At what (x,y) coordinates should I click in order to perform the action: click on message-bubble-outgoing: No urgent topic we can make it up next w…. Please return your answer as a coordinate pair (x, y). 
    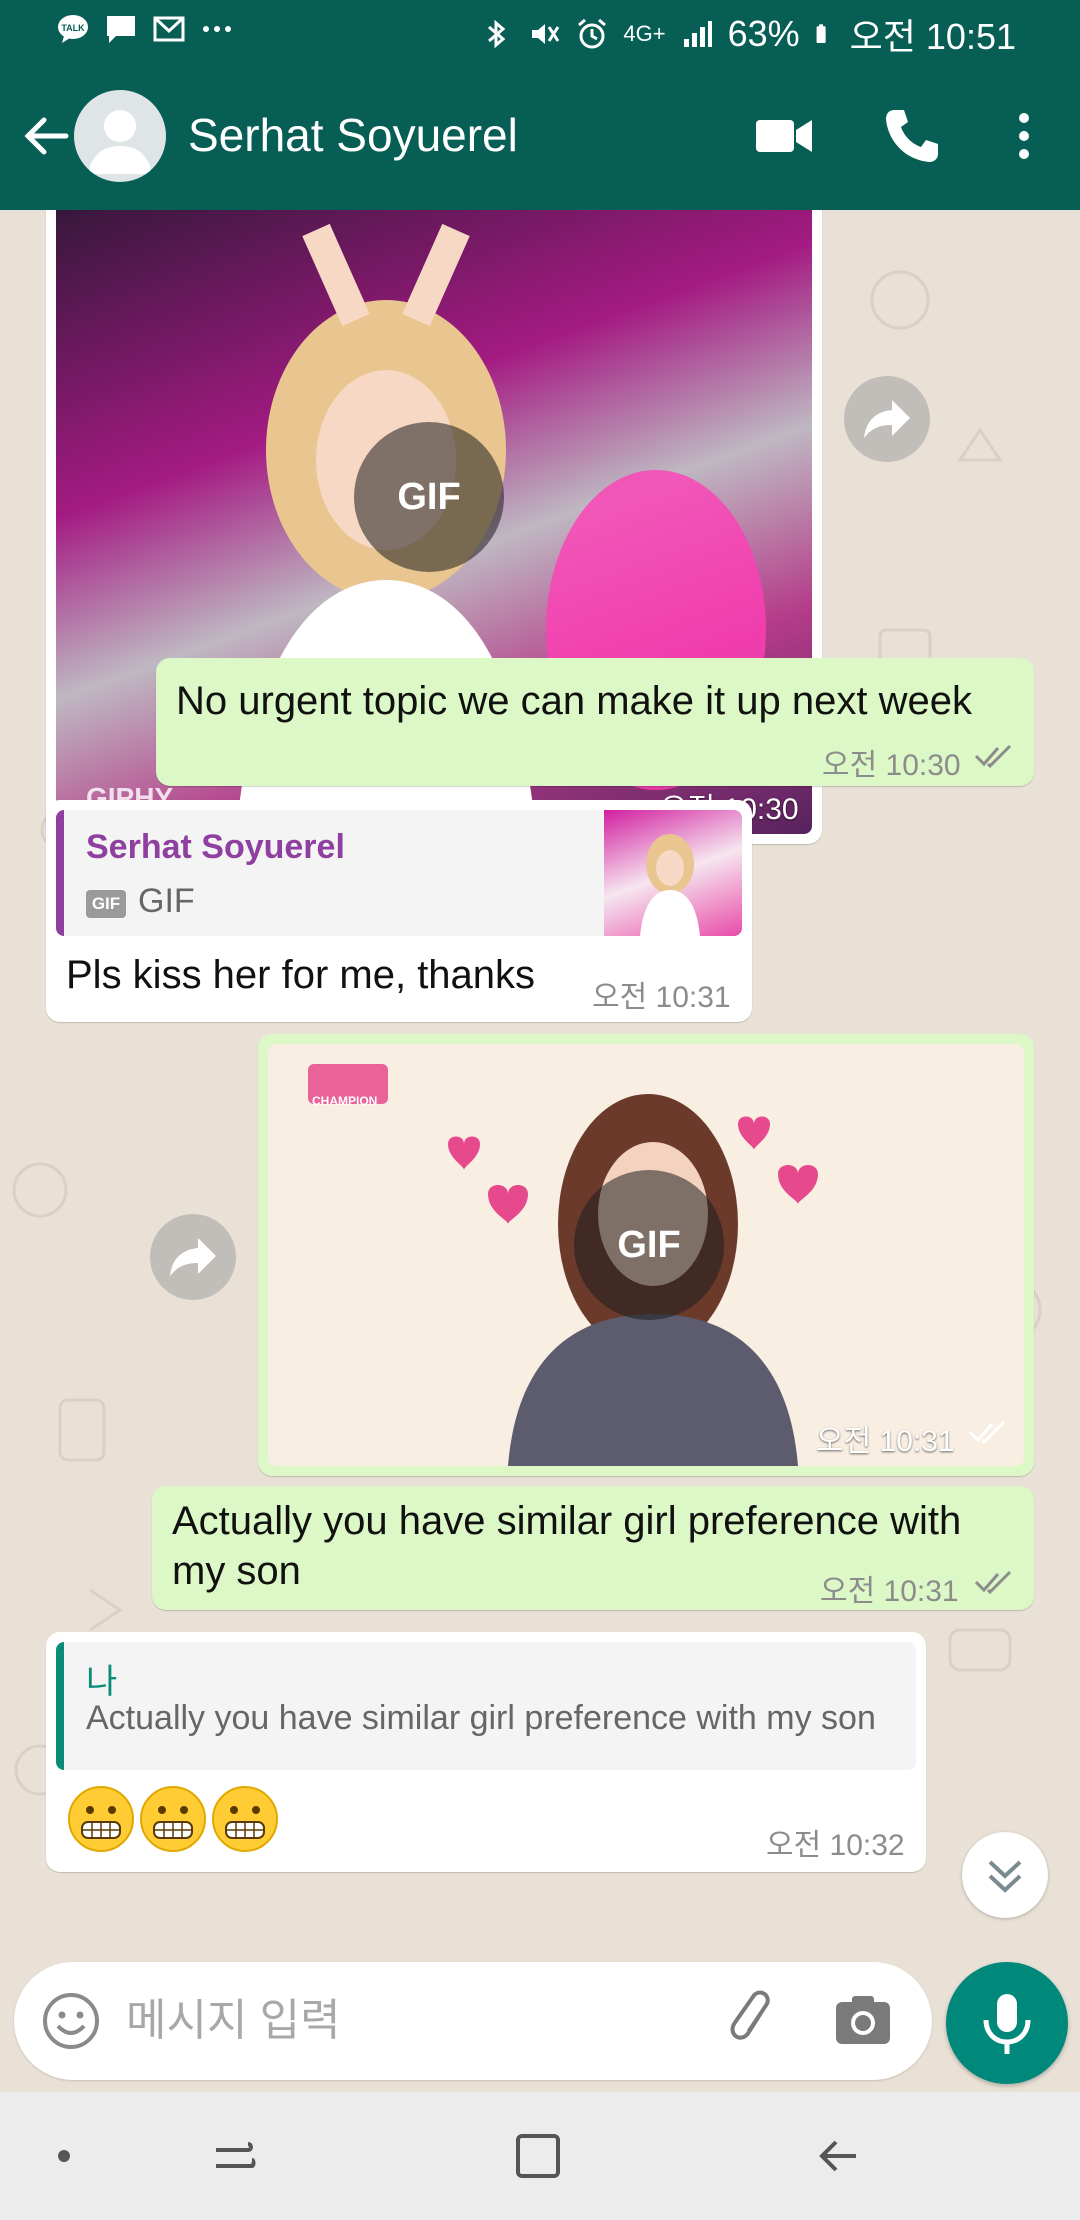
    Looking at the image, I should click on (595, 722).